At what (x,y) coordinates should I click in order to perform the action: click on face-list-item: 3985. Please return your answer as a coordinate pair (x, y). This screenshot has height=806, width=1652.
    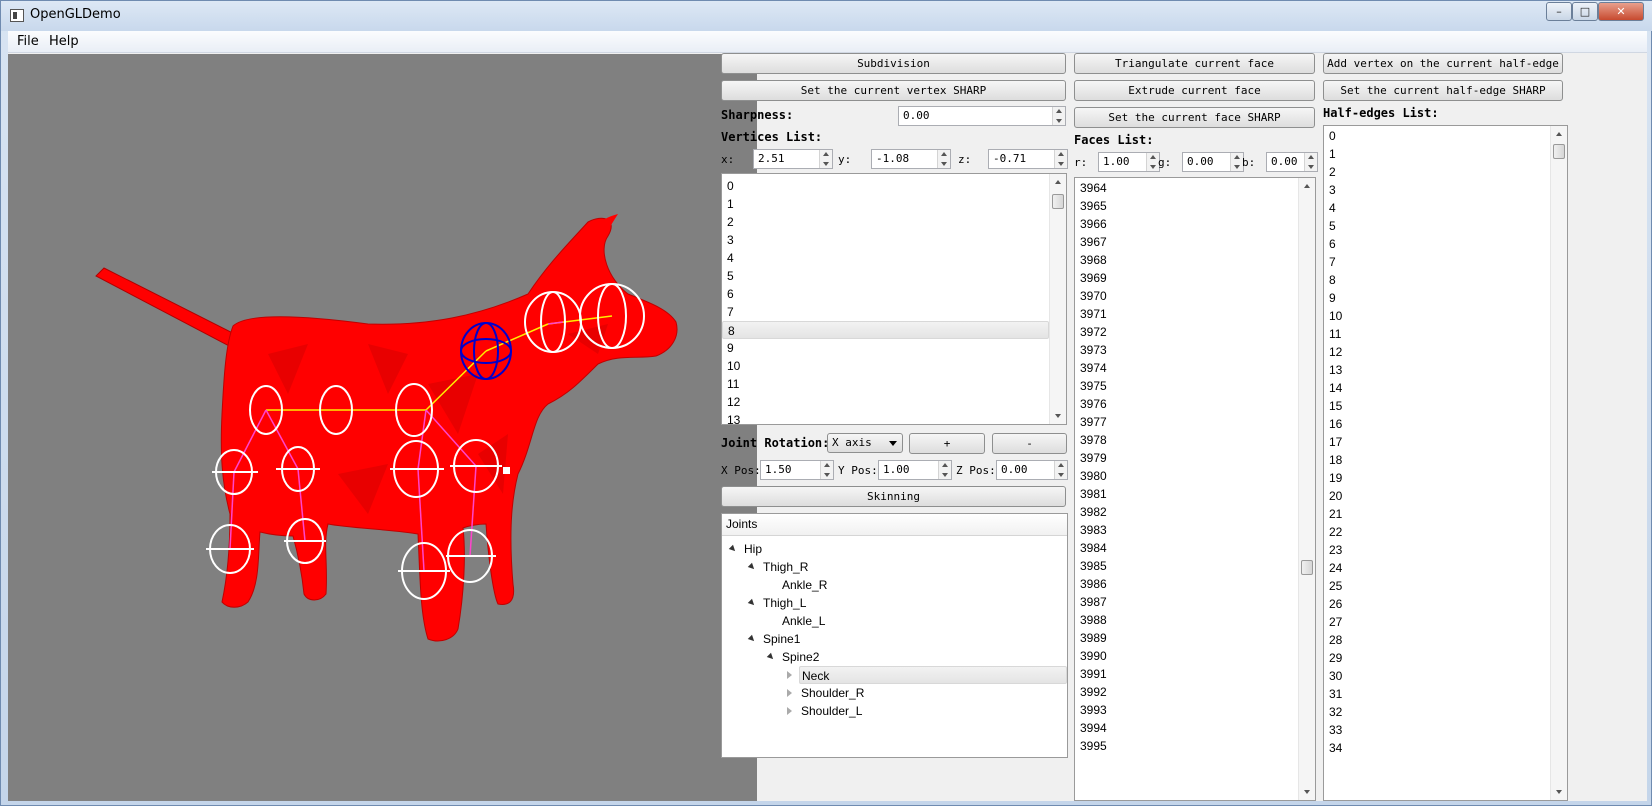
    Looking at the image, I should click on (1195, 566).